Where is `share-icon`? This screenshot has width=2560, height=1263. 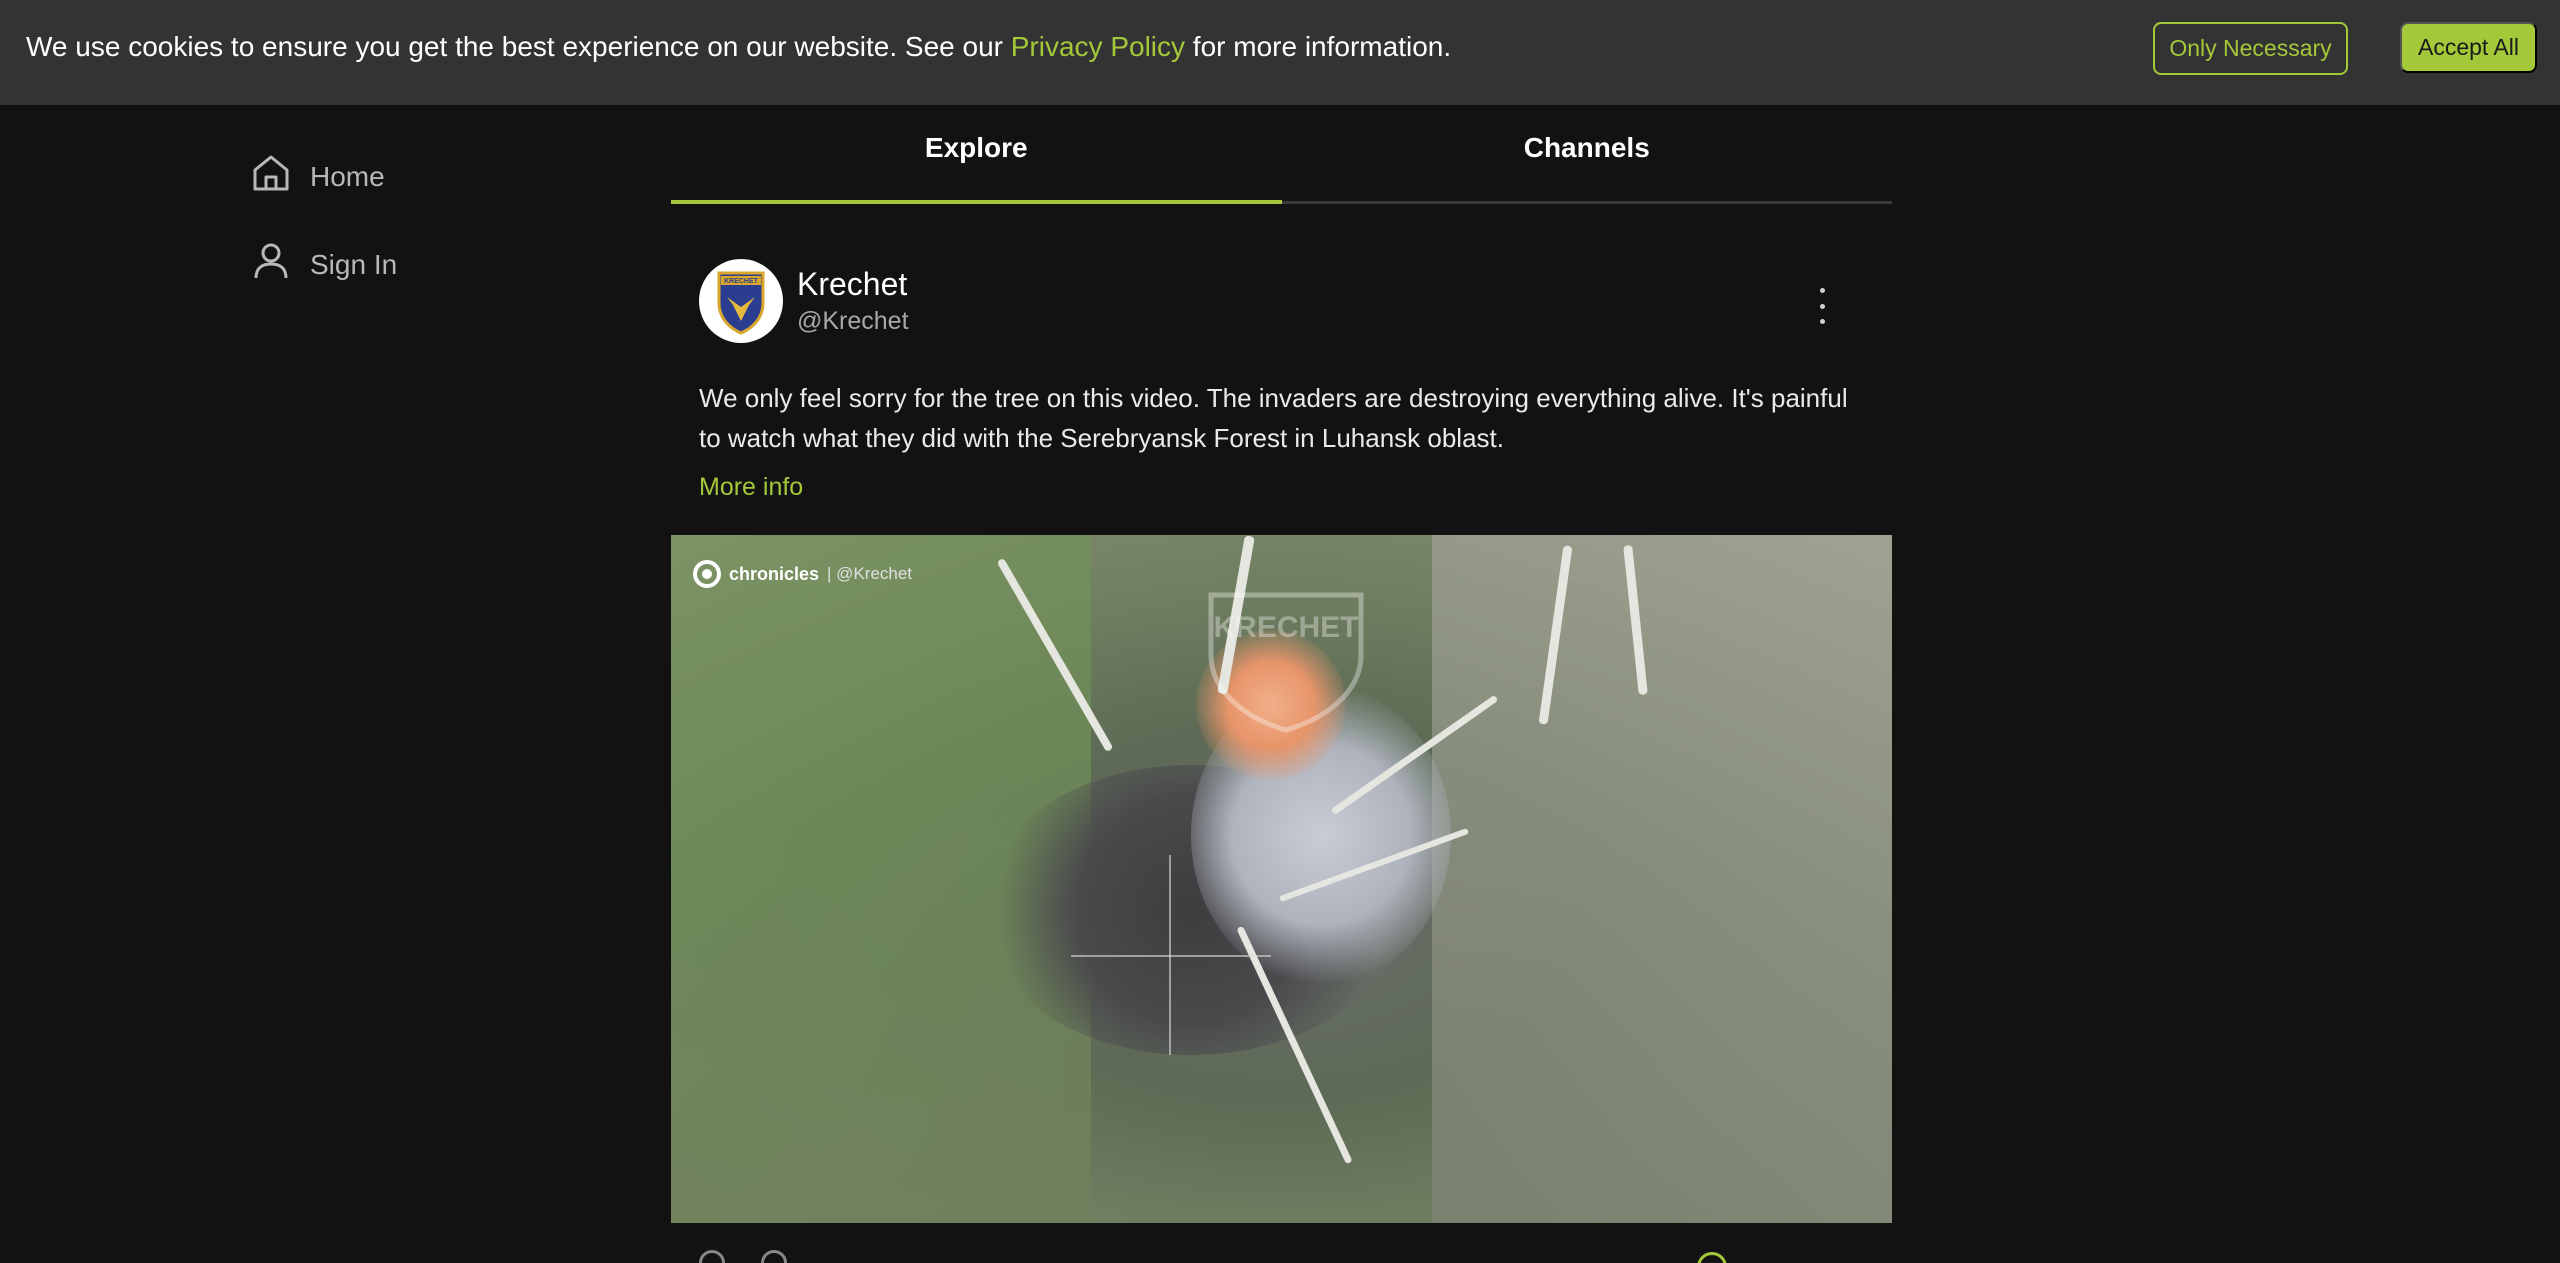 share-icon is located at coordinates (1712, 1257).